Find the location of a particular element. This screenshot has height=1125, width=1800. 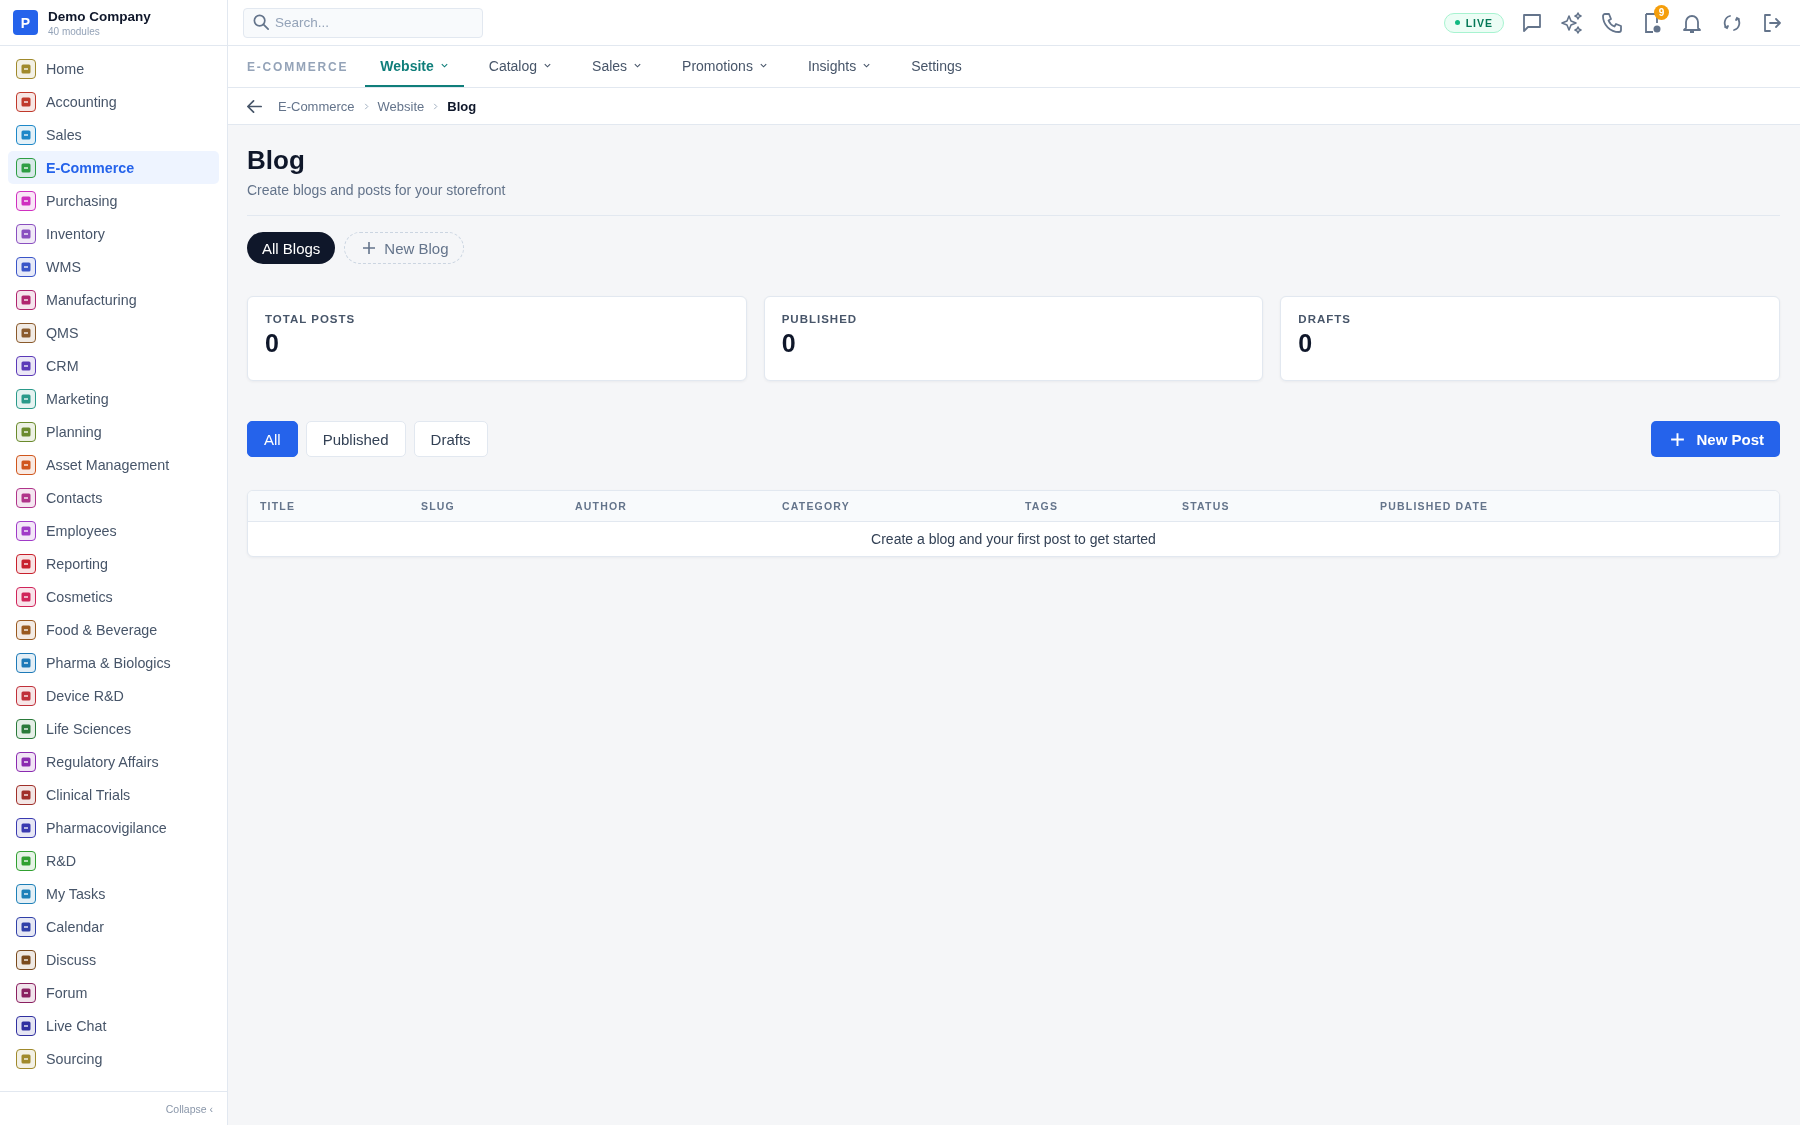

notification-count: 9 is located at coordinates (1661, 12).